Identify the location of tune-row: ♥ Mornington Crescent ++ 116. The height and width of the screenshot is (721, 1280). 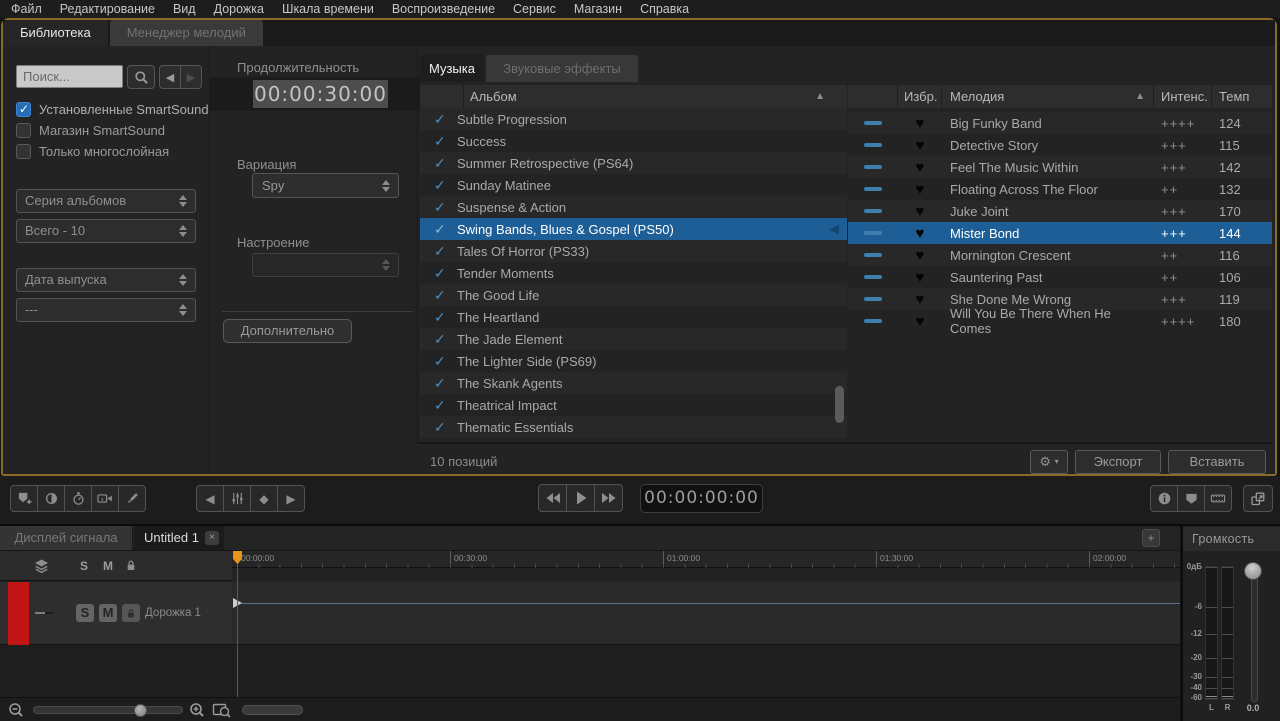
(1060, 255).